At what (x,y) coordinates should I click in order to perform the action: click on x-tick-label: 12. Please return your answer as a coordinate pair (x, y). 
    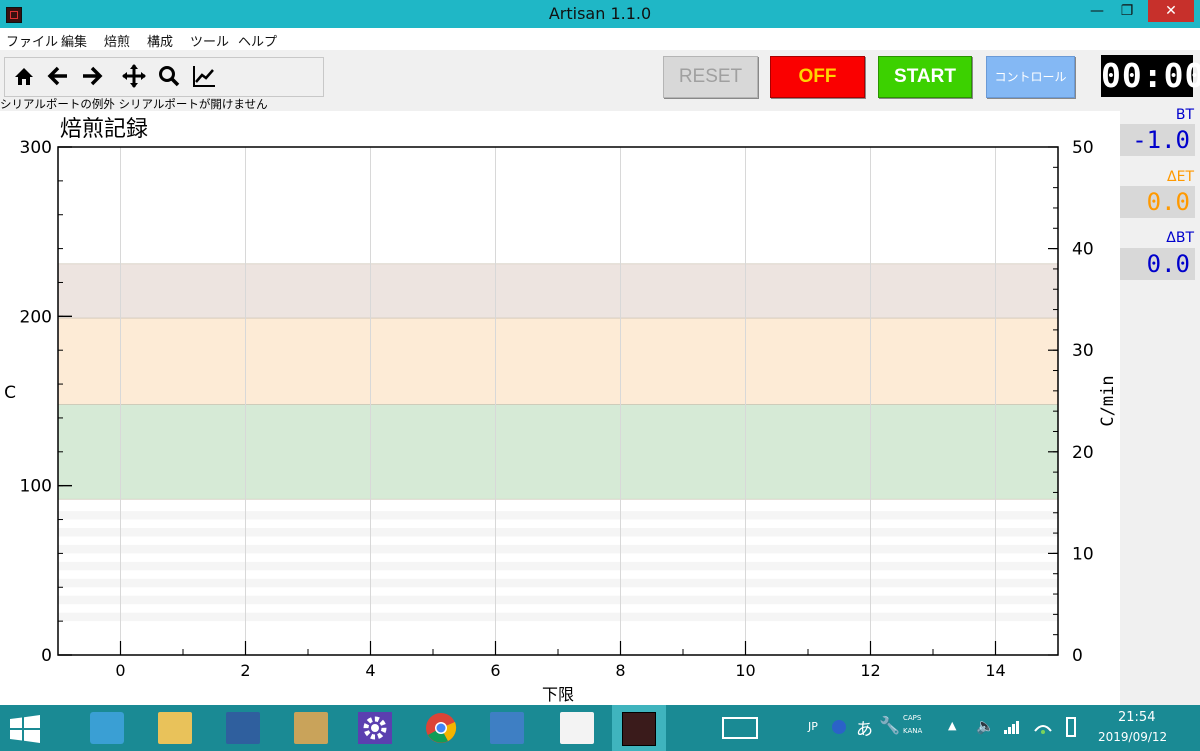
    Looking at the image, I should click on (870, 670).